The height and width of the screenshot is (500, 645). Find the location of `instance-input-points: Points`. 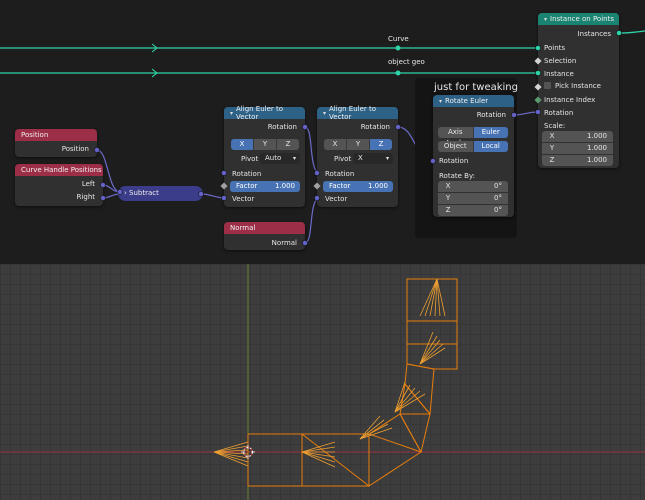

instance-input-points: Points is located at coordinates (555, 48).